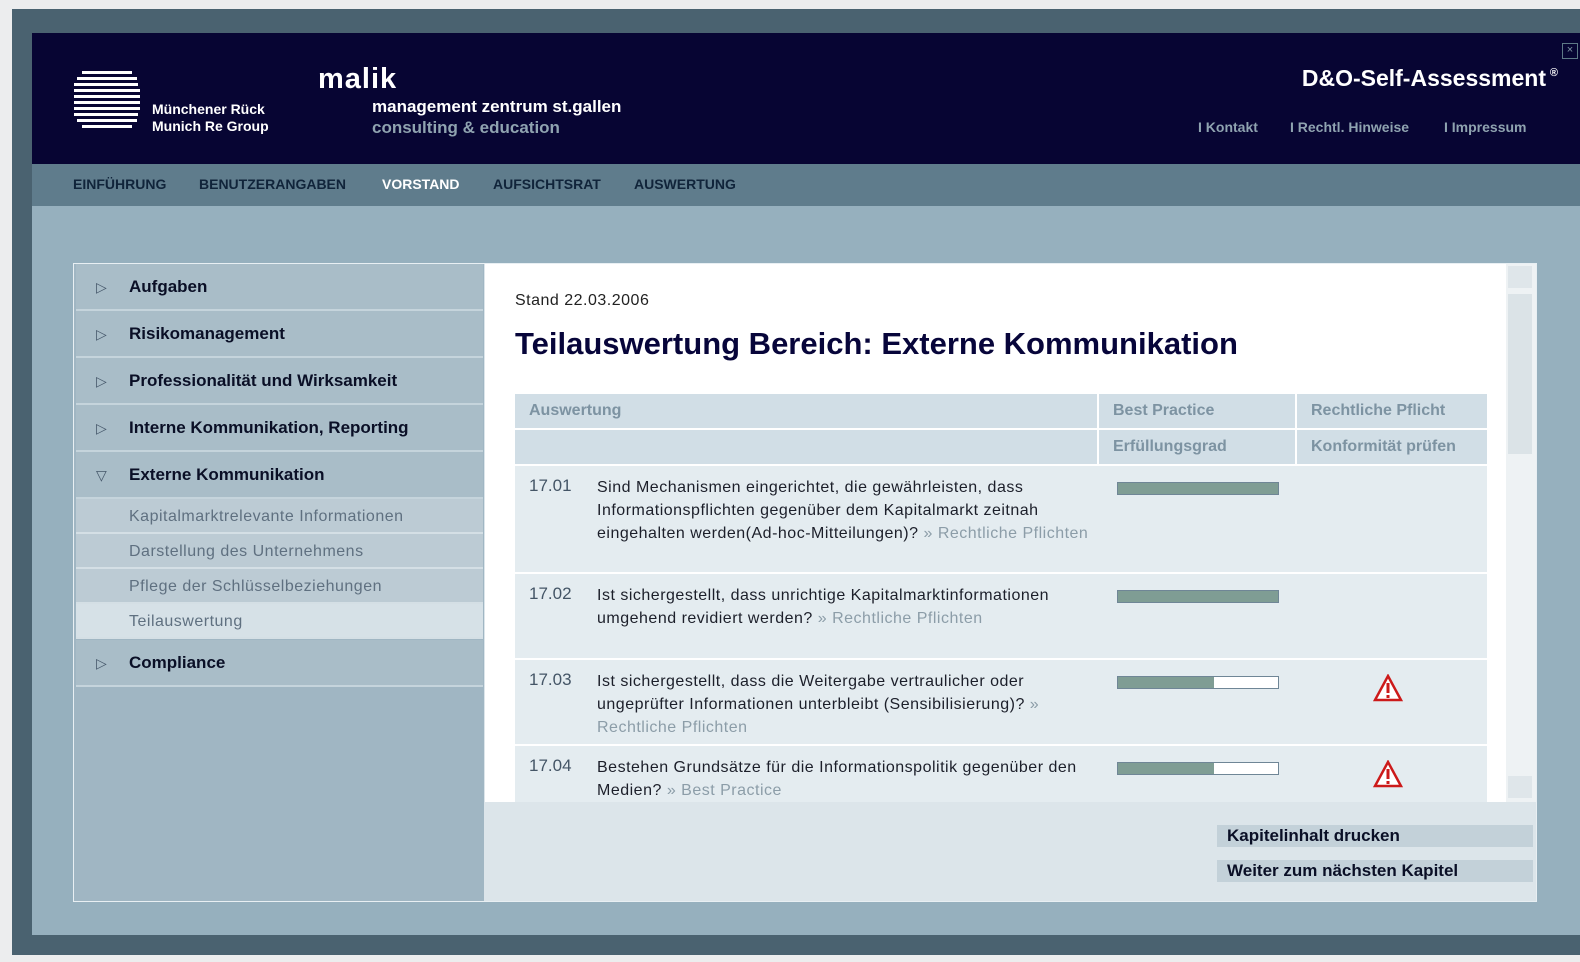 The image size is (1580, 962). Describe the element at coordinates (177, 662) in the screenshot. I see `sidebar-item-label: Compliance` at that location.